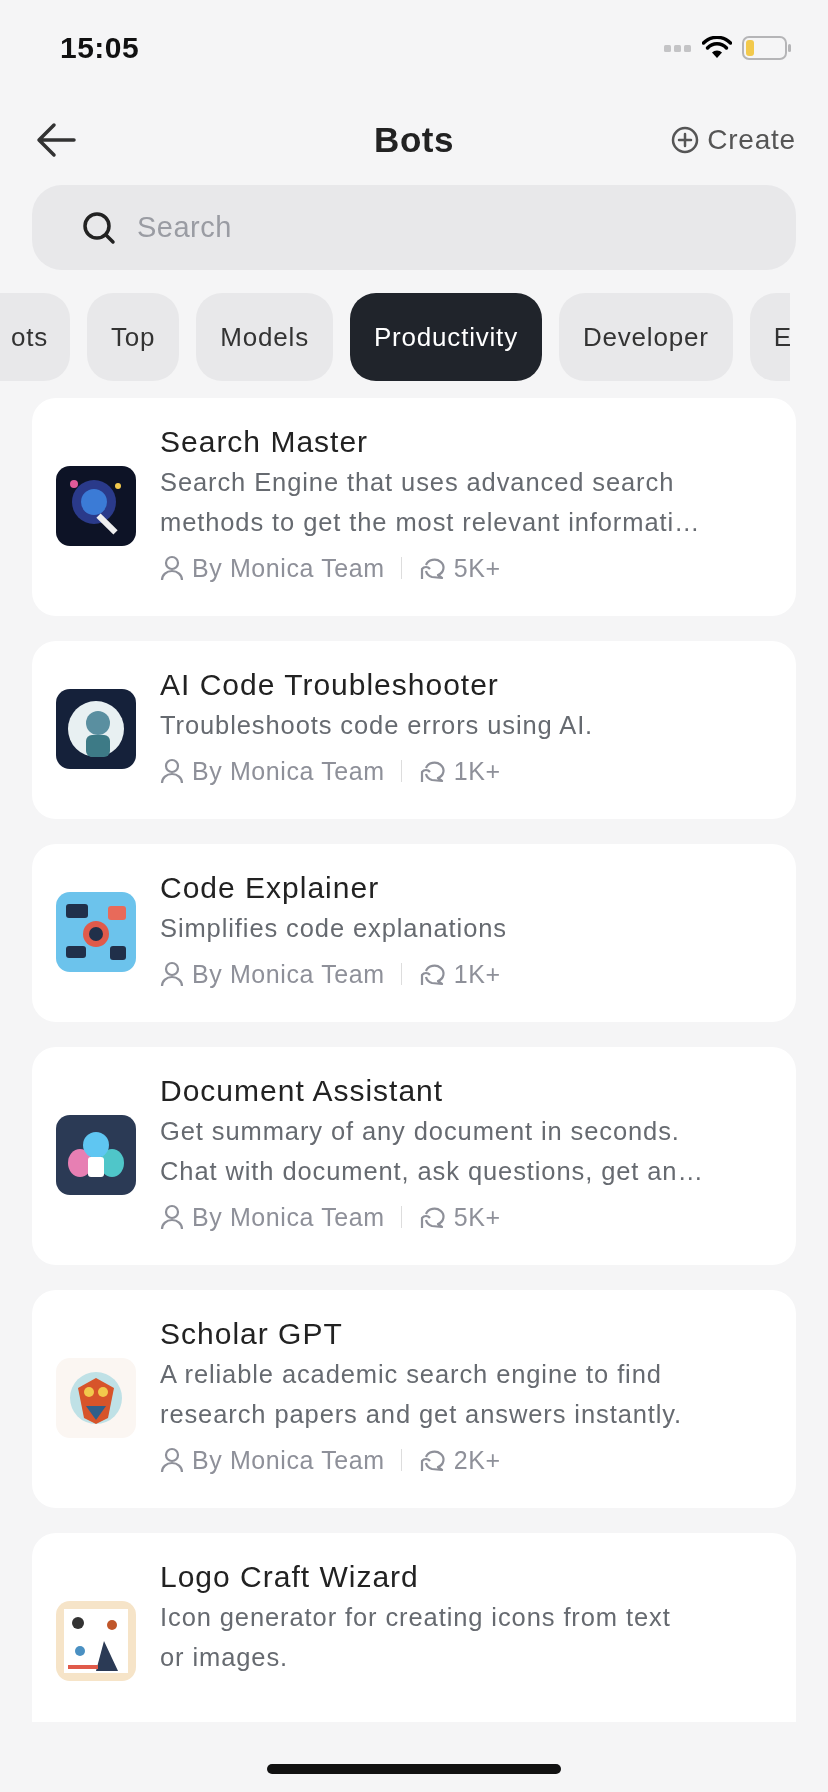 Image resolution: width=828 pixels, height=1792 pixels. Describe the element at coordinates (264, 337) in the screenshot. I see `category-tab: Models` at that location.